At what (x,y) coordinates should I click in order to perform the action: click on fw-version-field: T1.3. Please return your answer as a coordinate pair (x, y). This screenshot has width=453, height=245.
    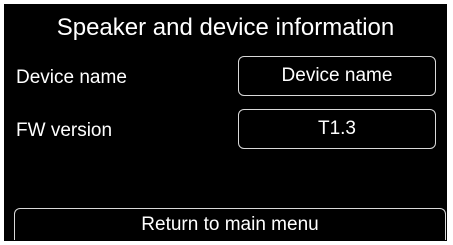
    Looking at the image, I should click on (337, 129).